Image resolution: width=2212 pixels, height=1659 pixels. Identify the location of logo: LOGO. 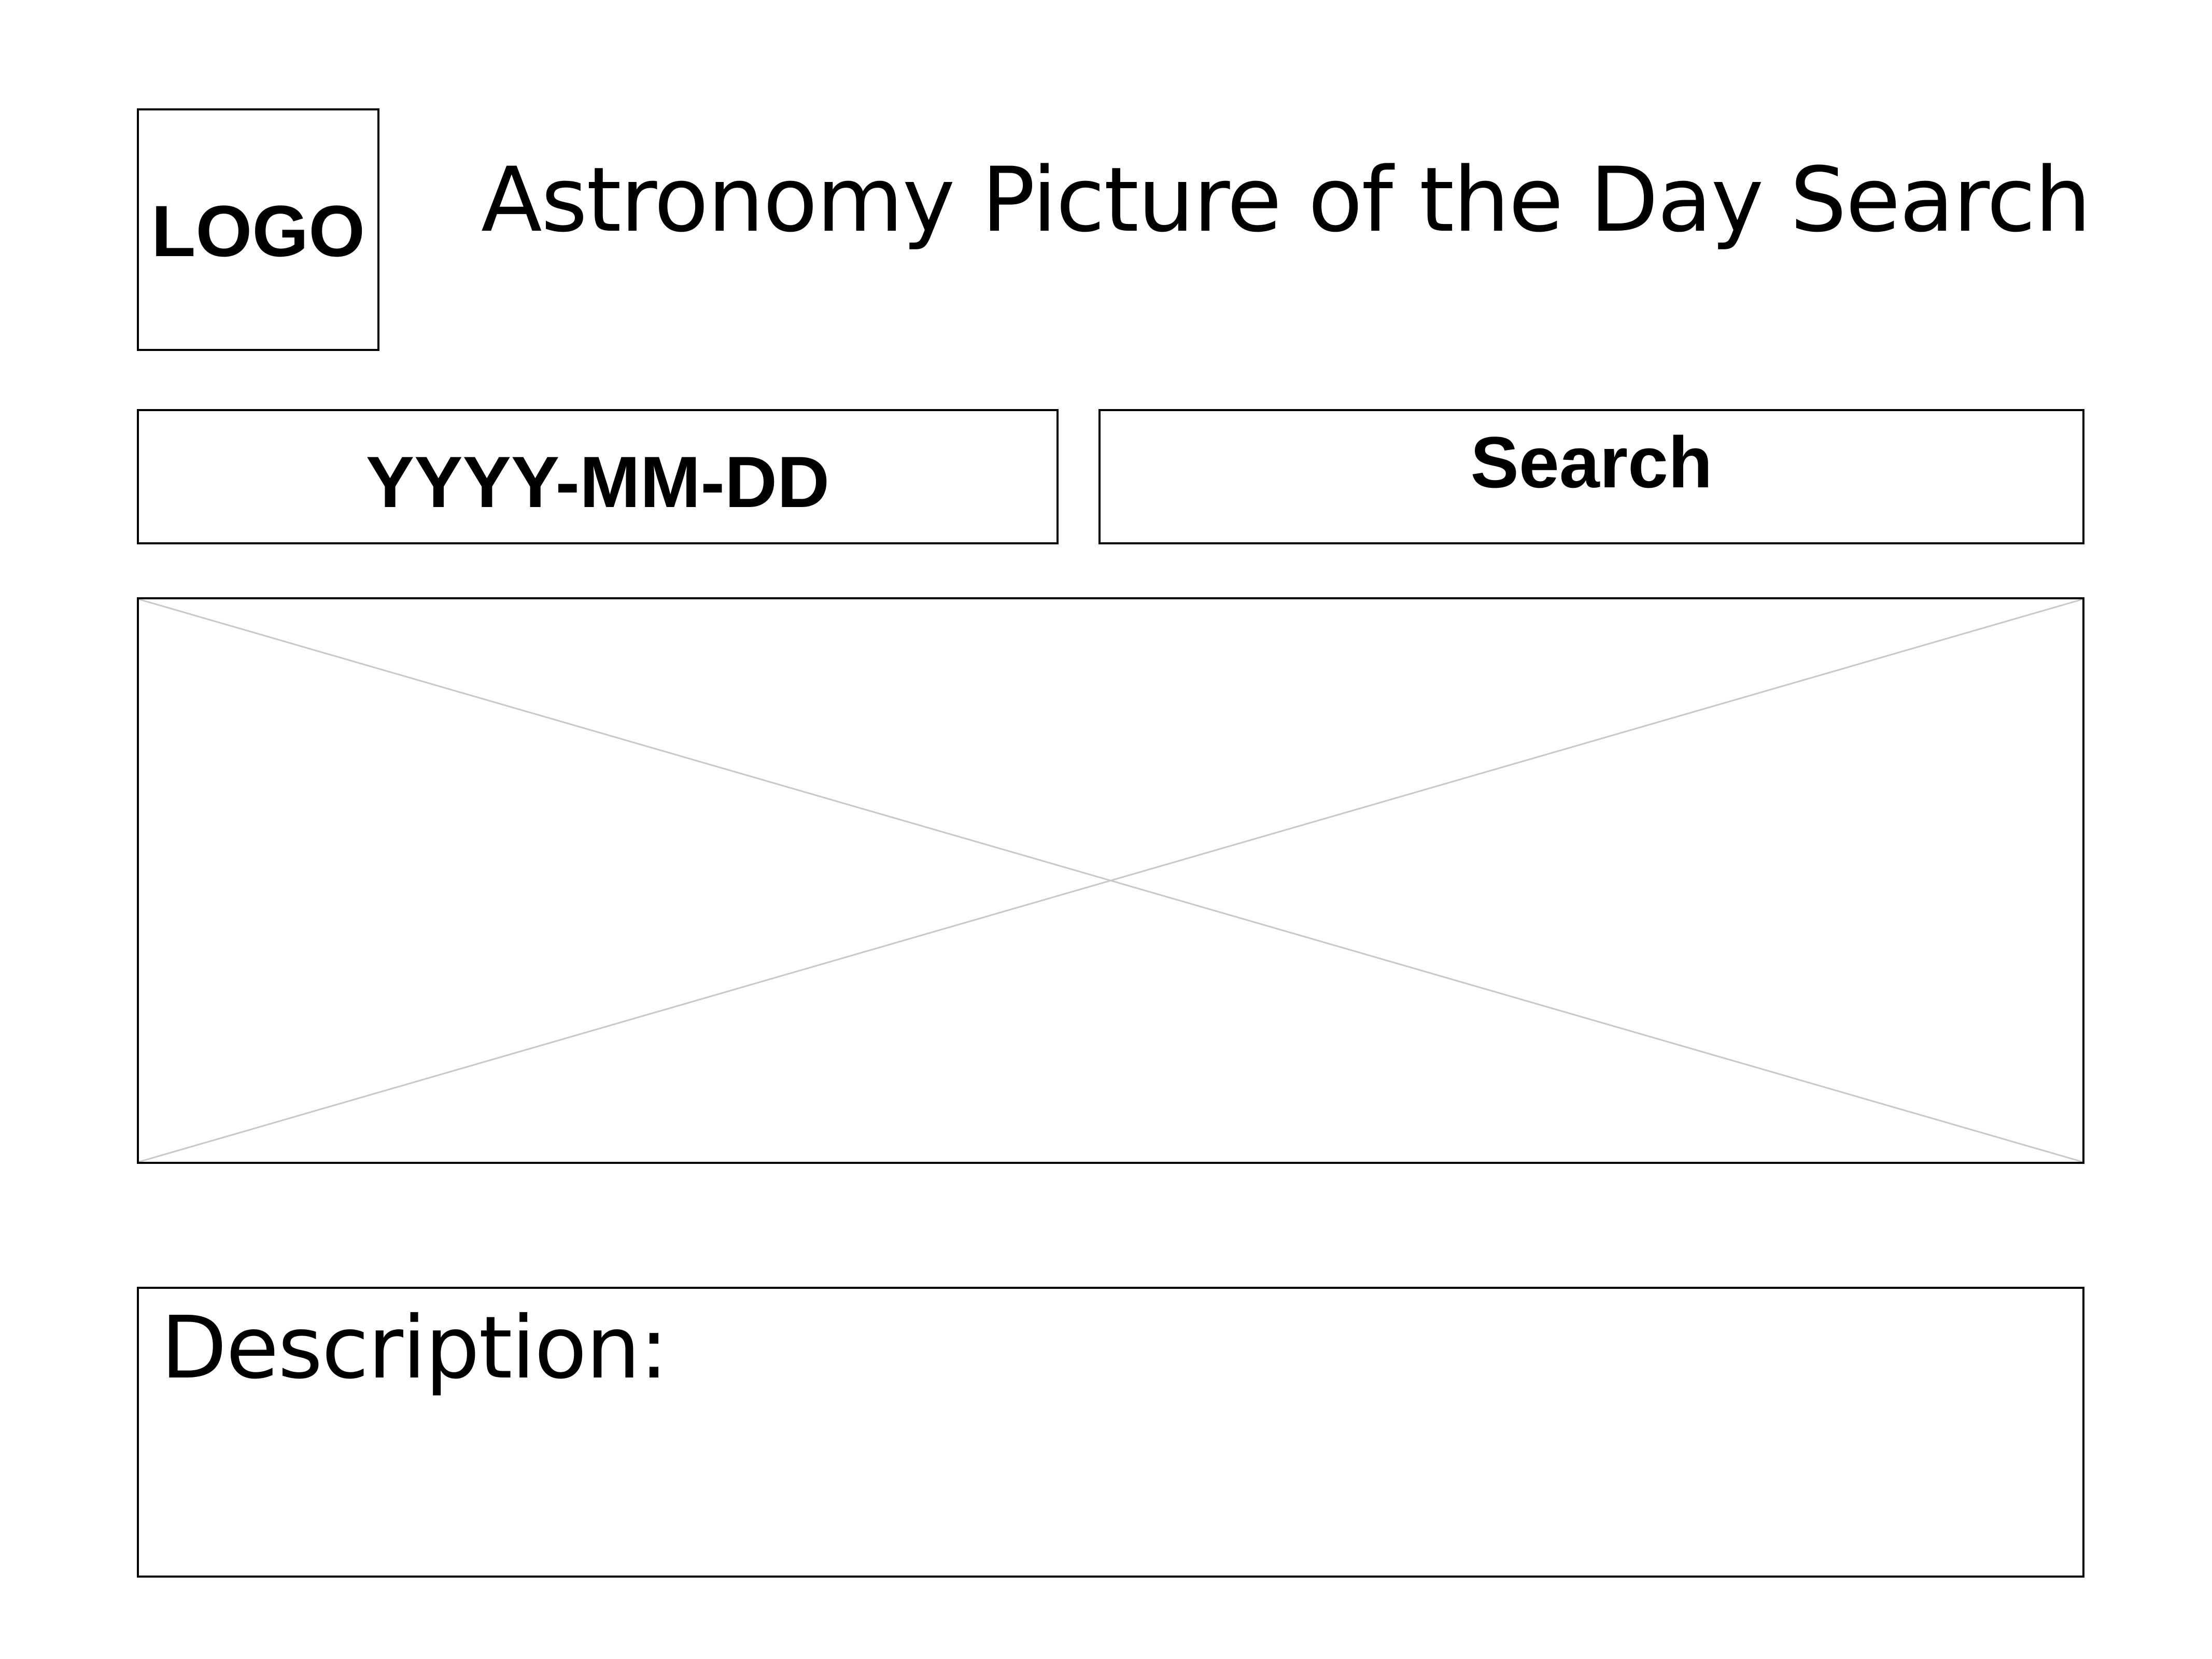
(258, 229).